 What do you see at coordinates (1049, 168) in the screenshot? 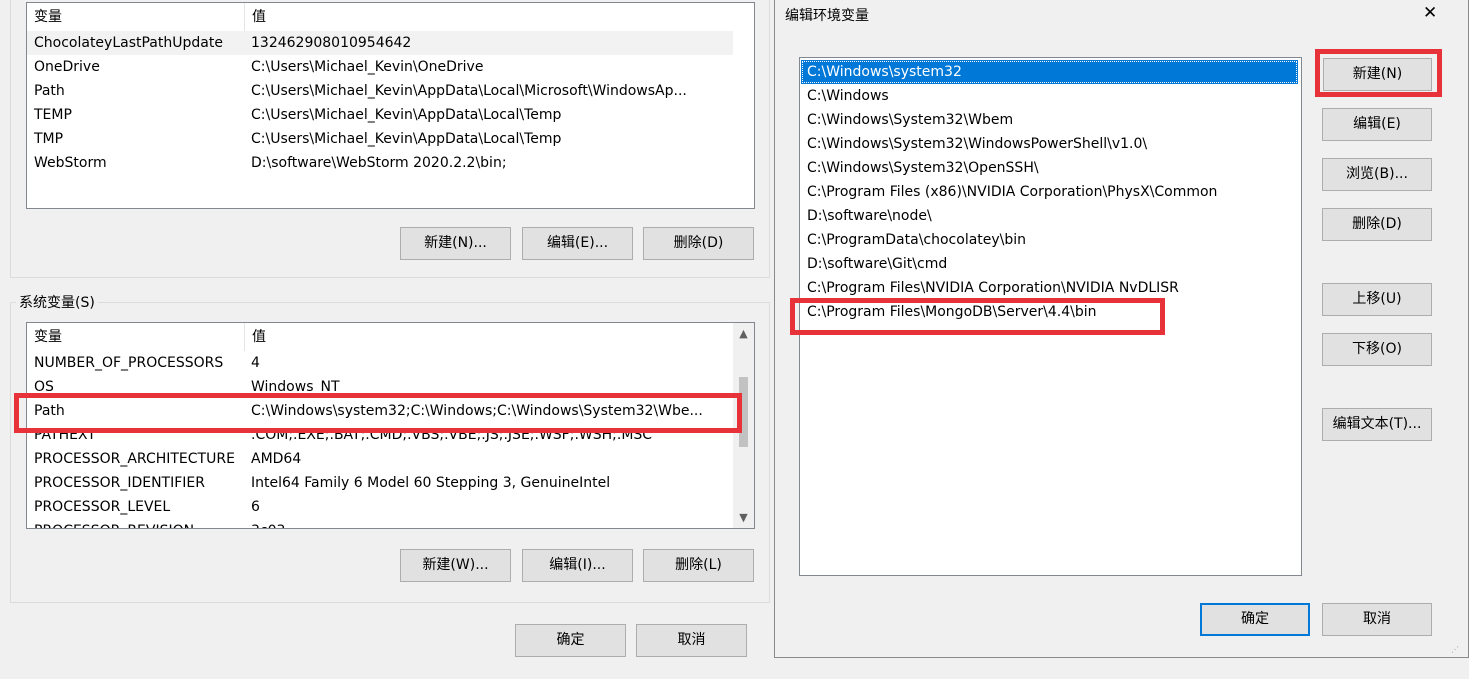
I see `list-item: C:\Windows\System32\OpenSSH\` at bounding box center [1049, 168].